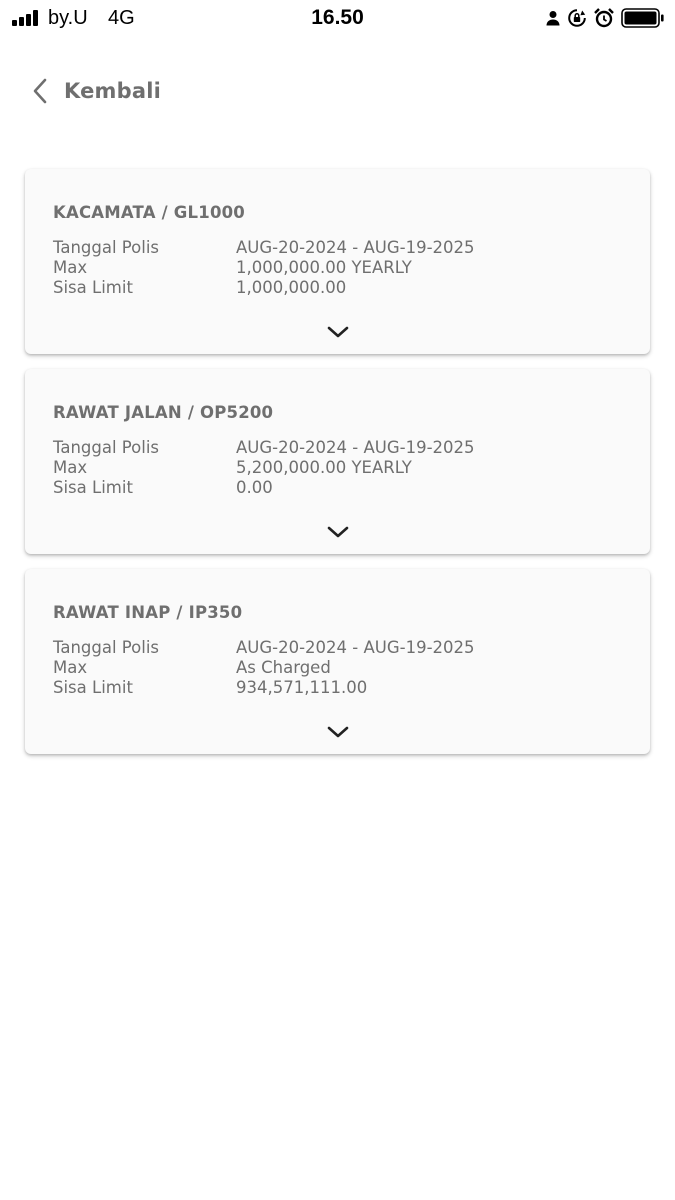 Image resolution: width=675 pixels, height=1200 pixels. What do you see at coordinates (254, 487) in the screenshot?
I see `detail-value: 0.00` at bounding box center [254, 487].